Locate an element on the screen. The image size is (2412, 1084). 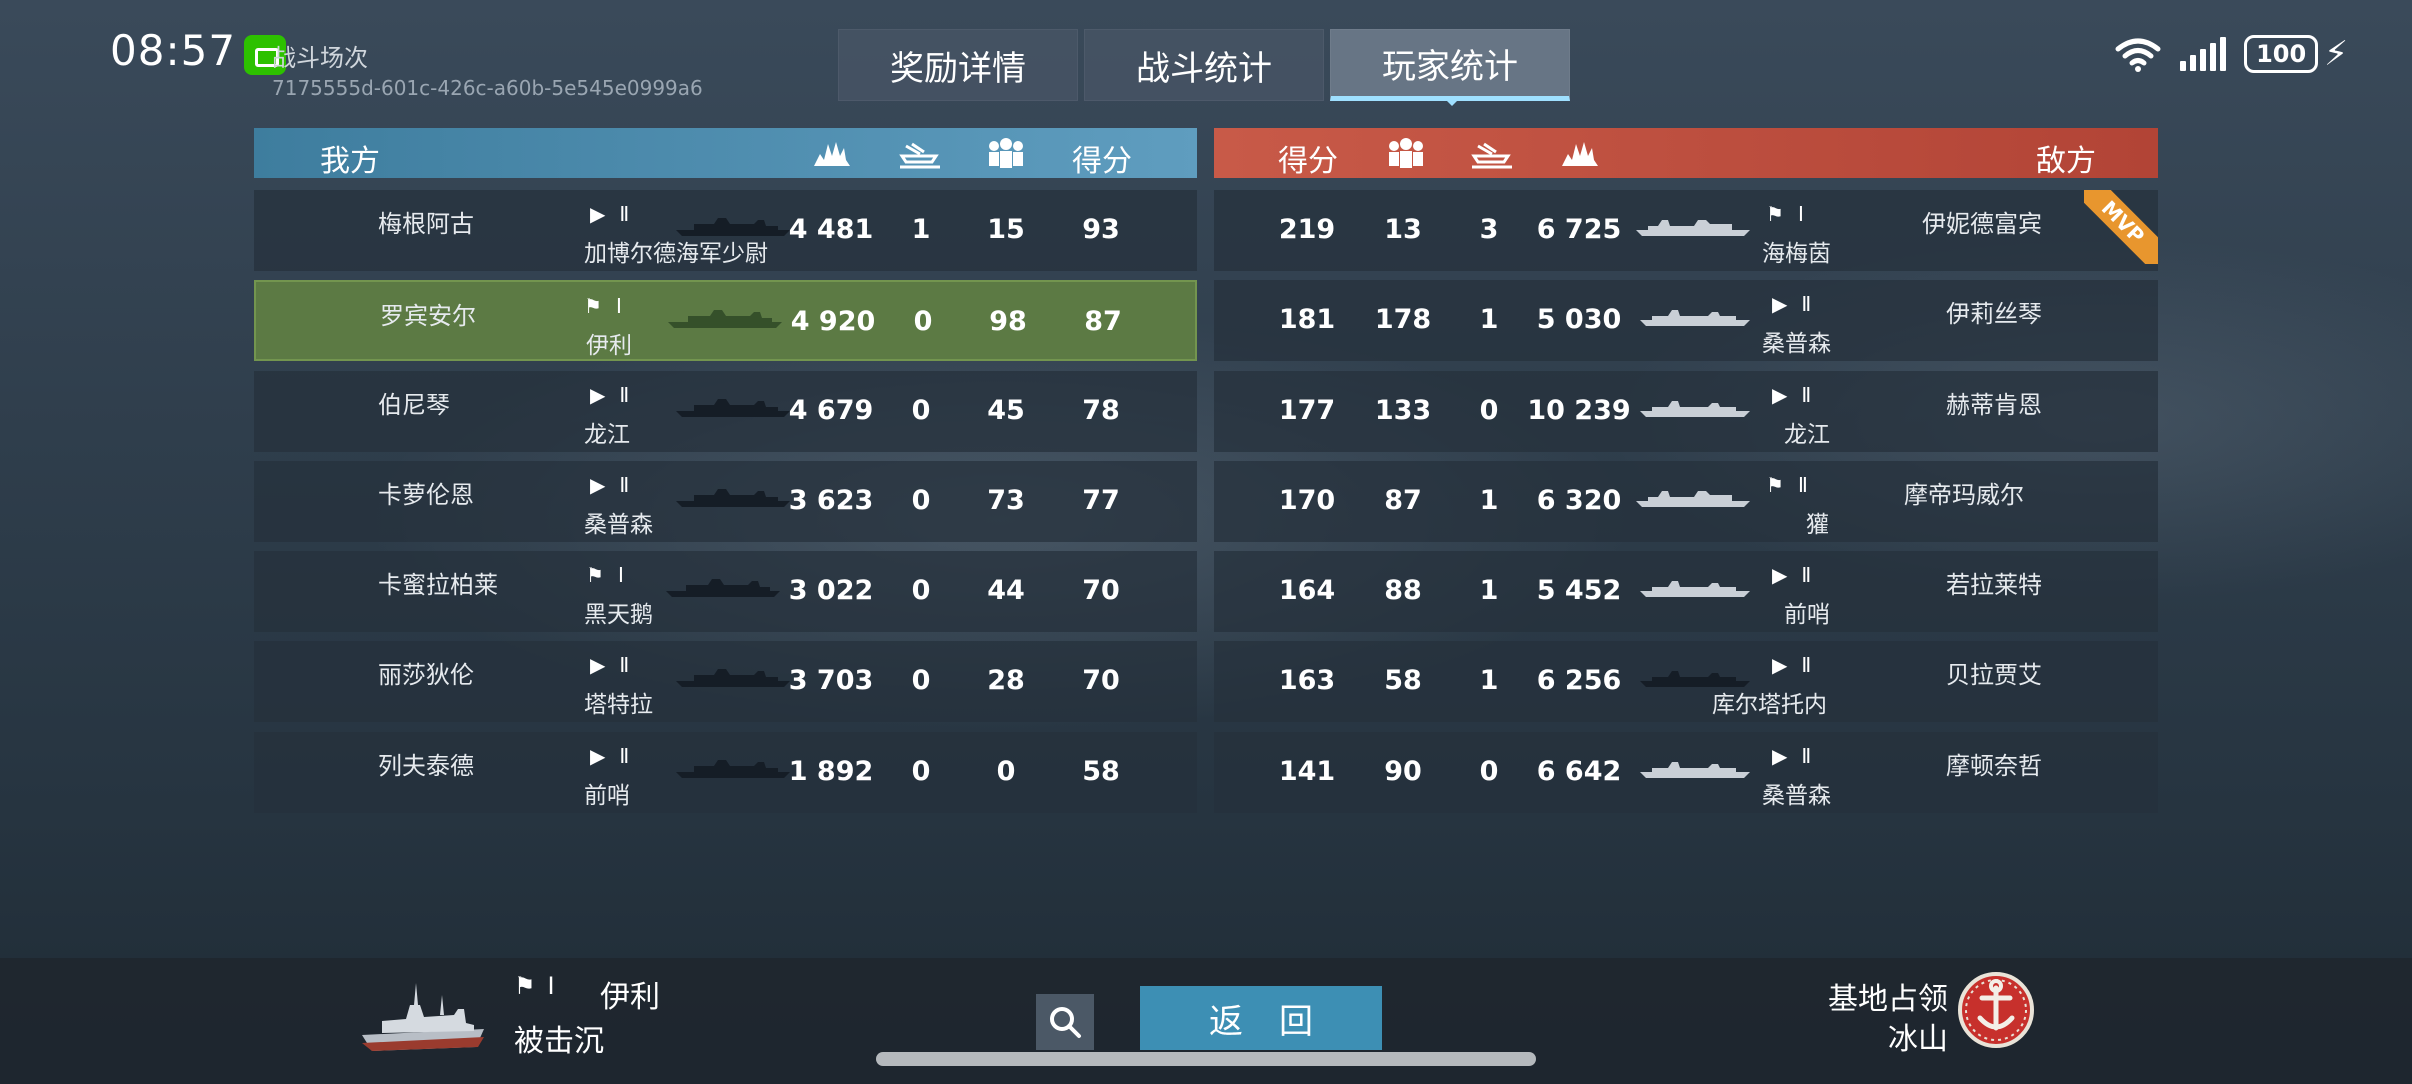
ally-row: 卡蜜拉柏莱 ⚑ Ⅰ 黑天鹅 3 022 0 44 70 is located at coordinates (725, 592).